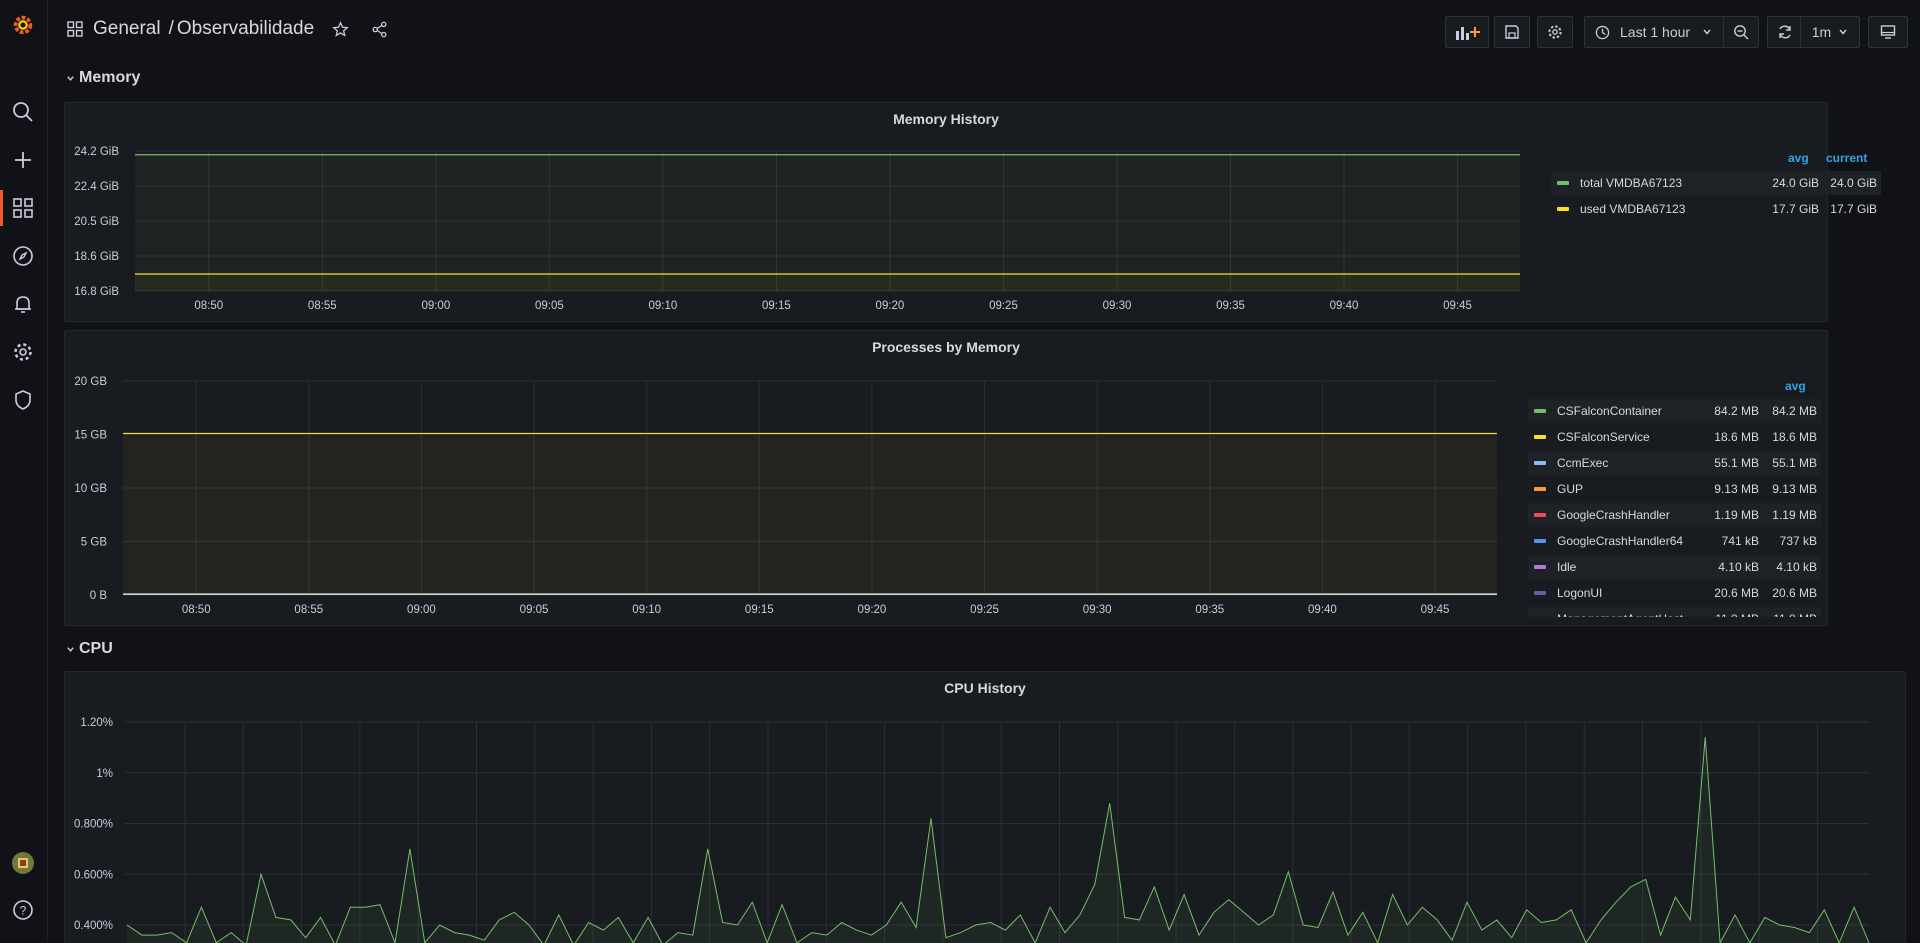  What do you see at coordinates (1467, 32) in the screenshot?
I see `add-panel-button` at bounding box center [1467, 32].